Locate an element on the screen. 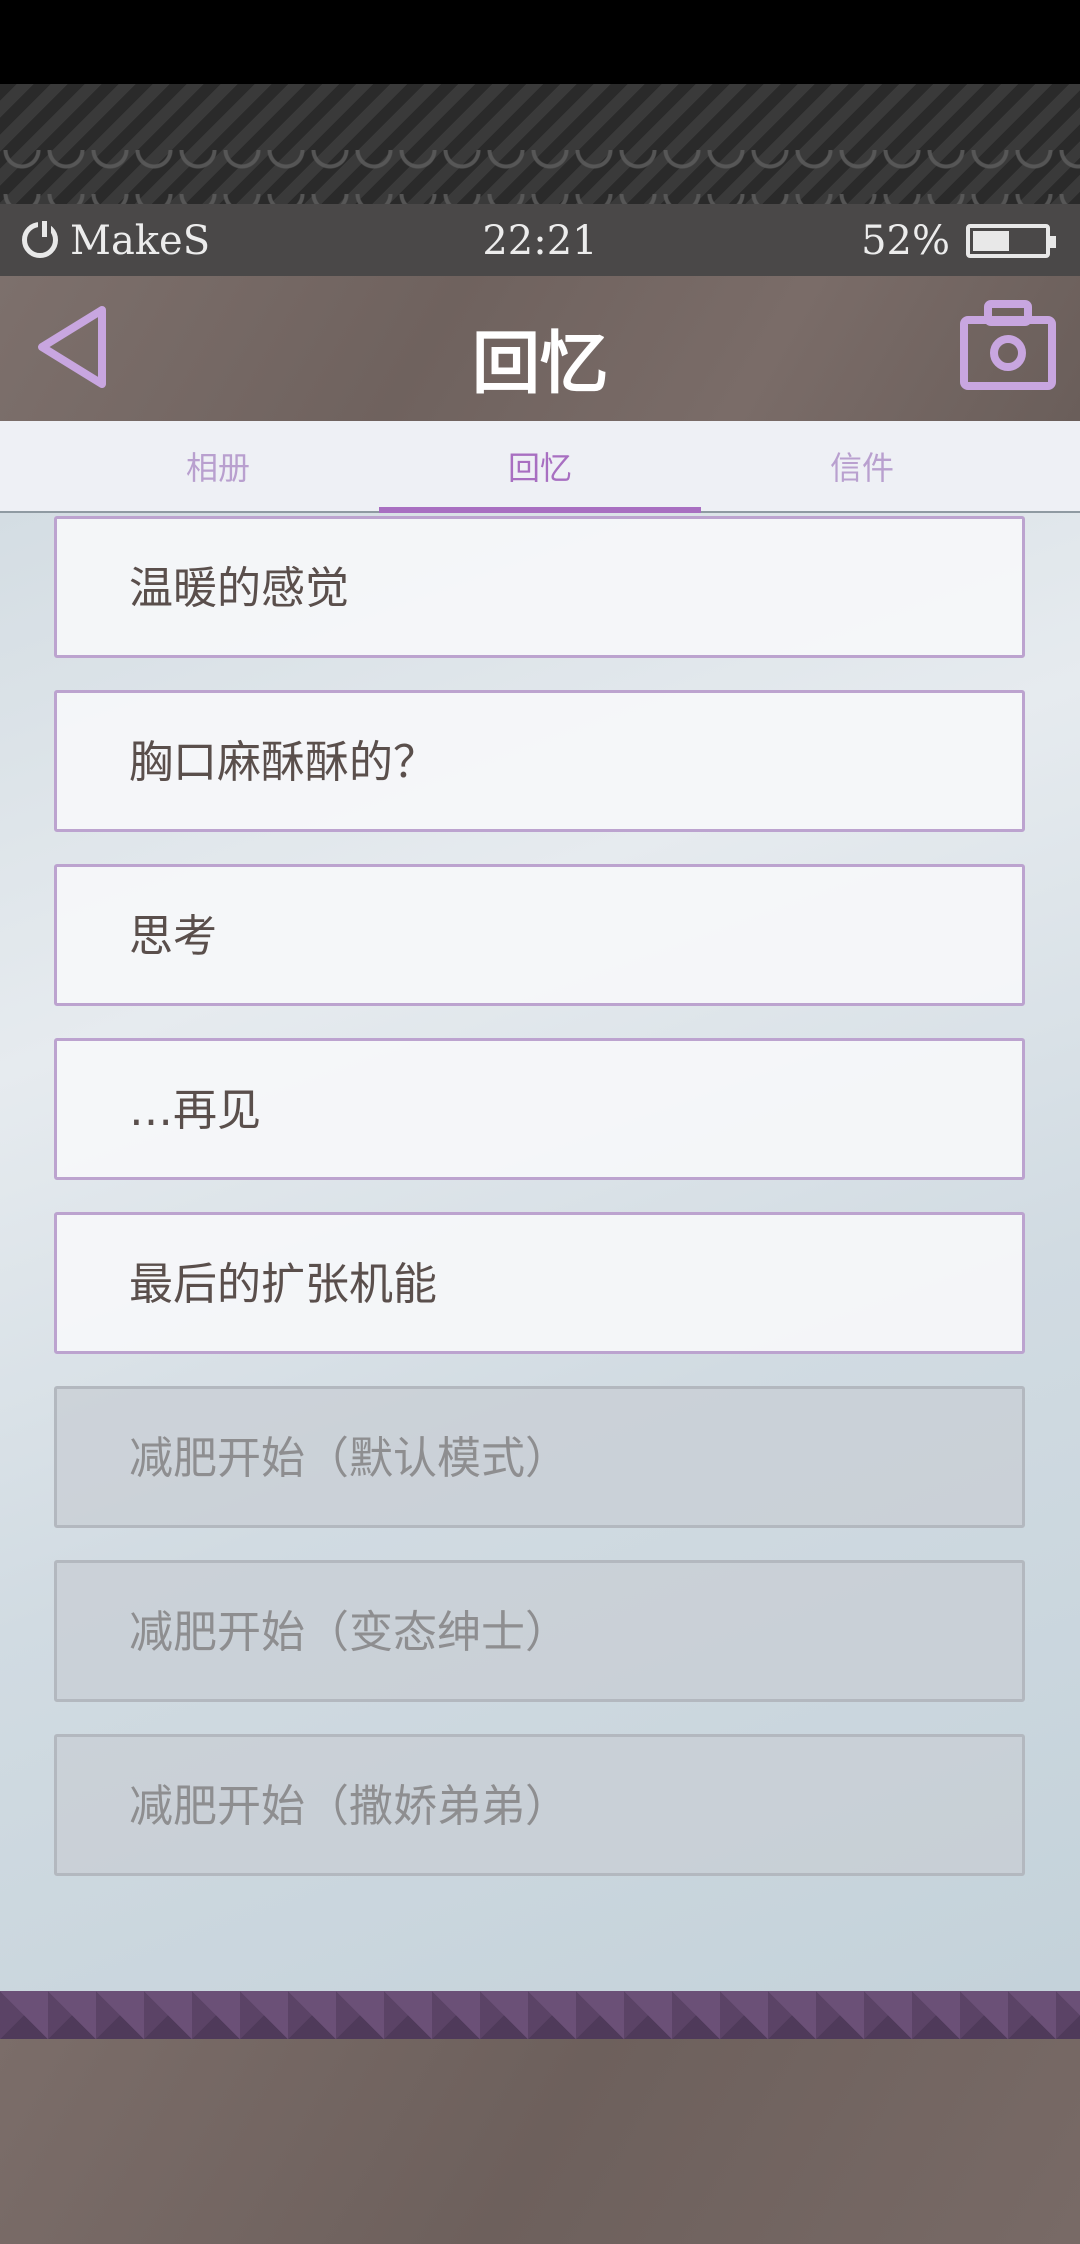  camera-button is located at coordinates (1008, 346).